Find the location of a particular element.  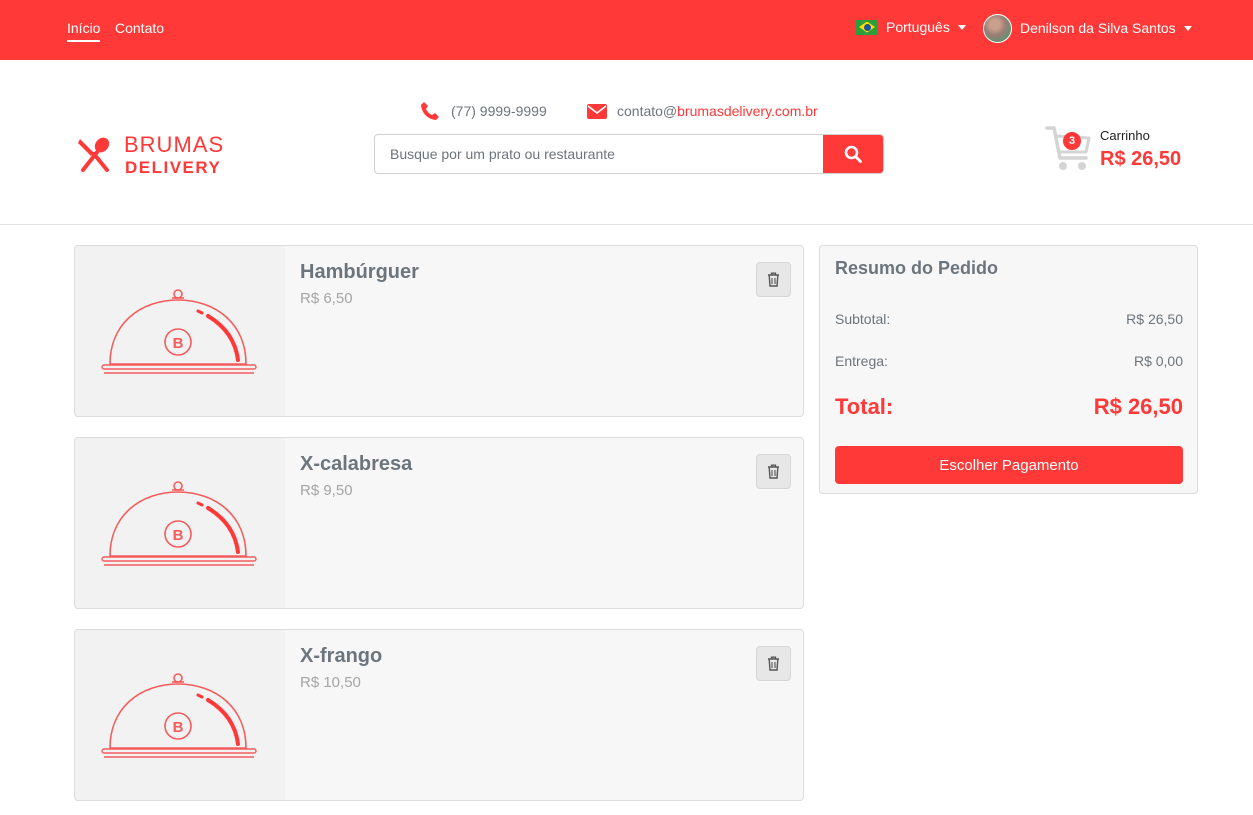

contact-phone: (77) 9999-9999 is located at coordinates (483, 111).